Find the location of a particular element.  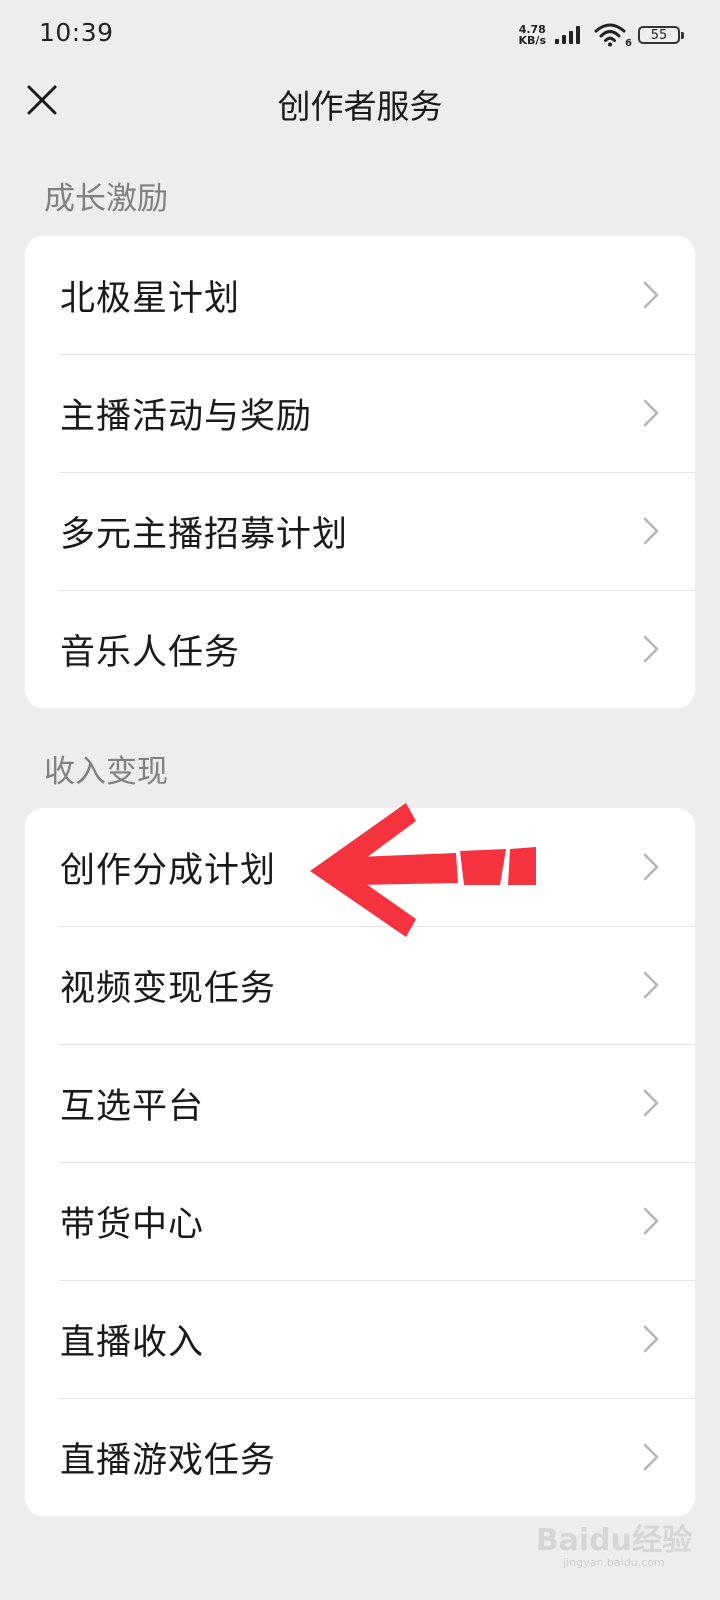

list-item-label: 视频变现任务 is located at coordinates (168, 988).